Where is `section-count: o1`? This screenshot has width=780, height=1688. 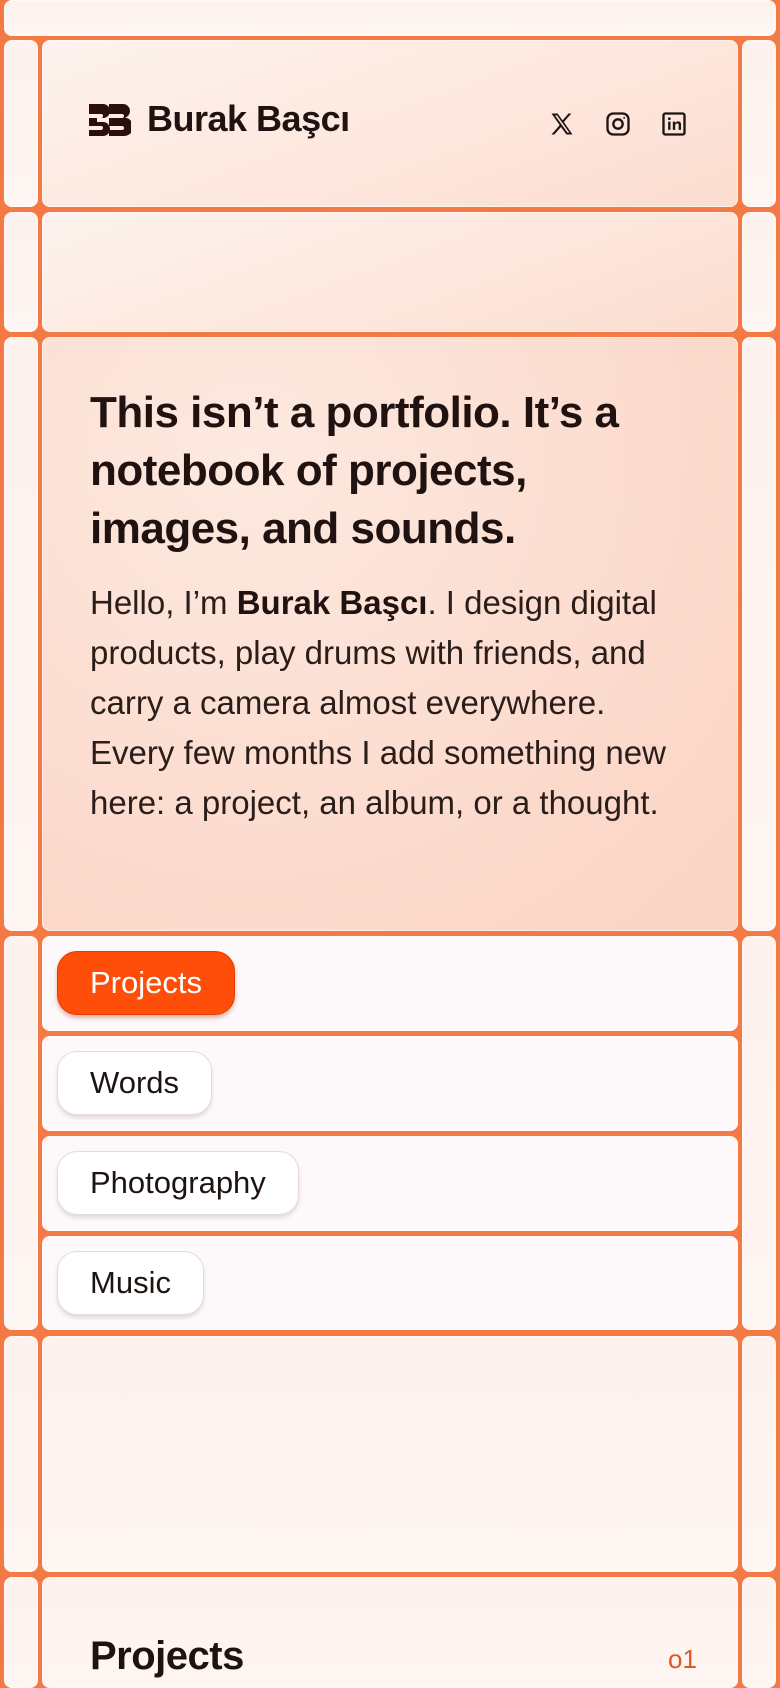 section-count: o1 is located at coordinates (682, 1659).